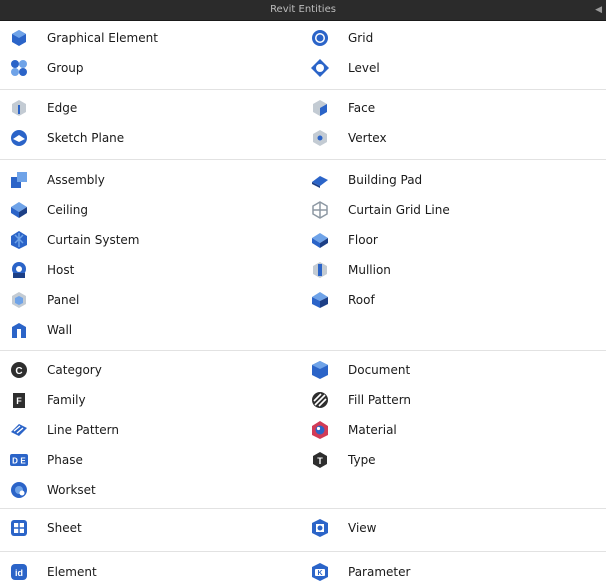 The image size is (606, 584). Describe the element at coordinates (64, 528) in the screenshot. I see `entity-label: Sheet` at that location.